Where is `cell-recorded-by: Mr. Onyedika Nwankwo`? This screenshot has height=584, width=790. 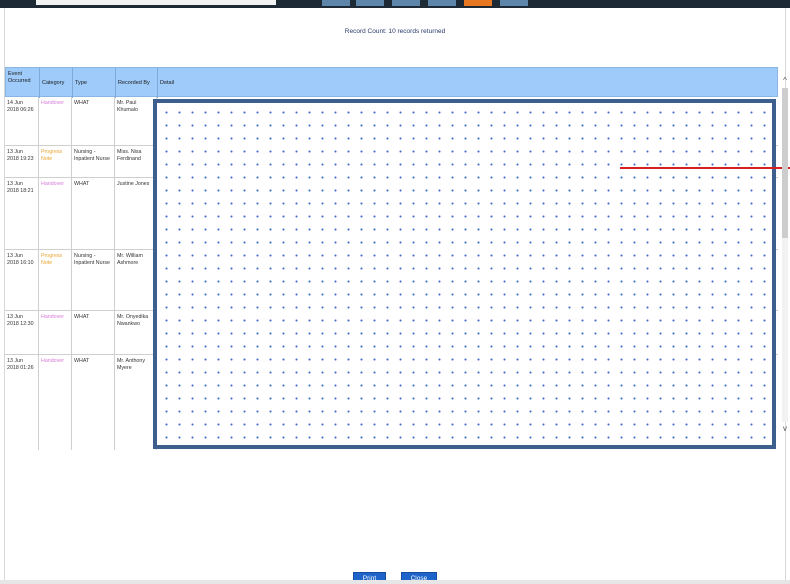 cell-recorded-by: Mr. Onyedika Nwankwo is located at coordinates (136, 332).